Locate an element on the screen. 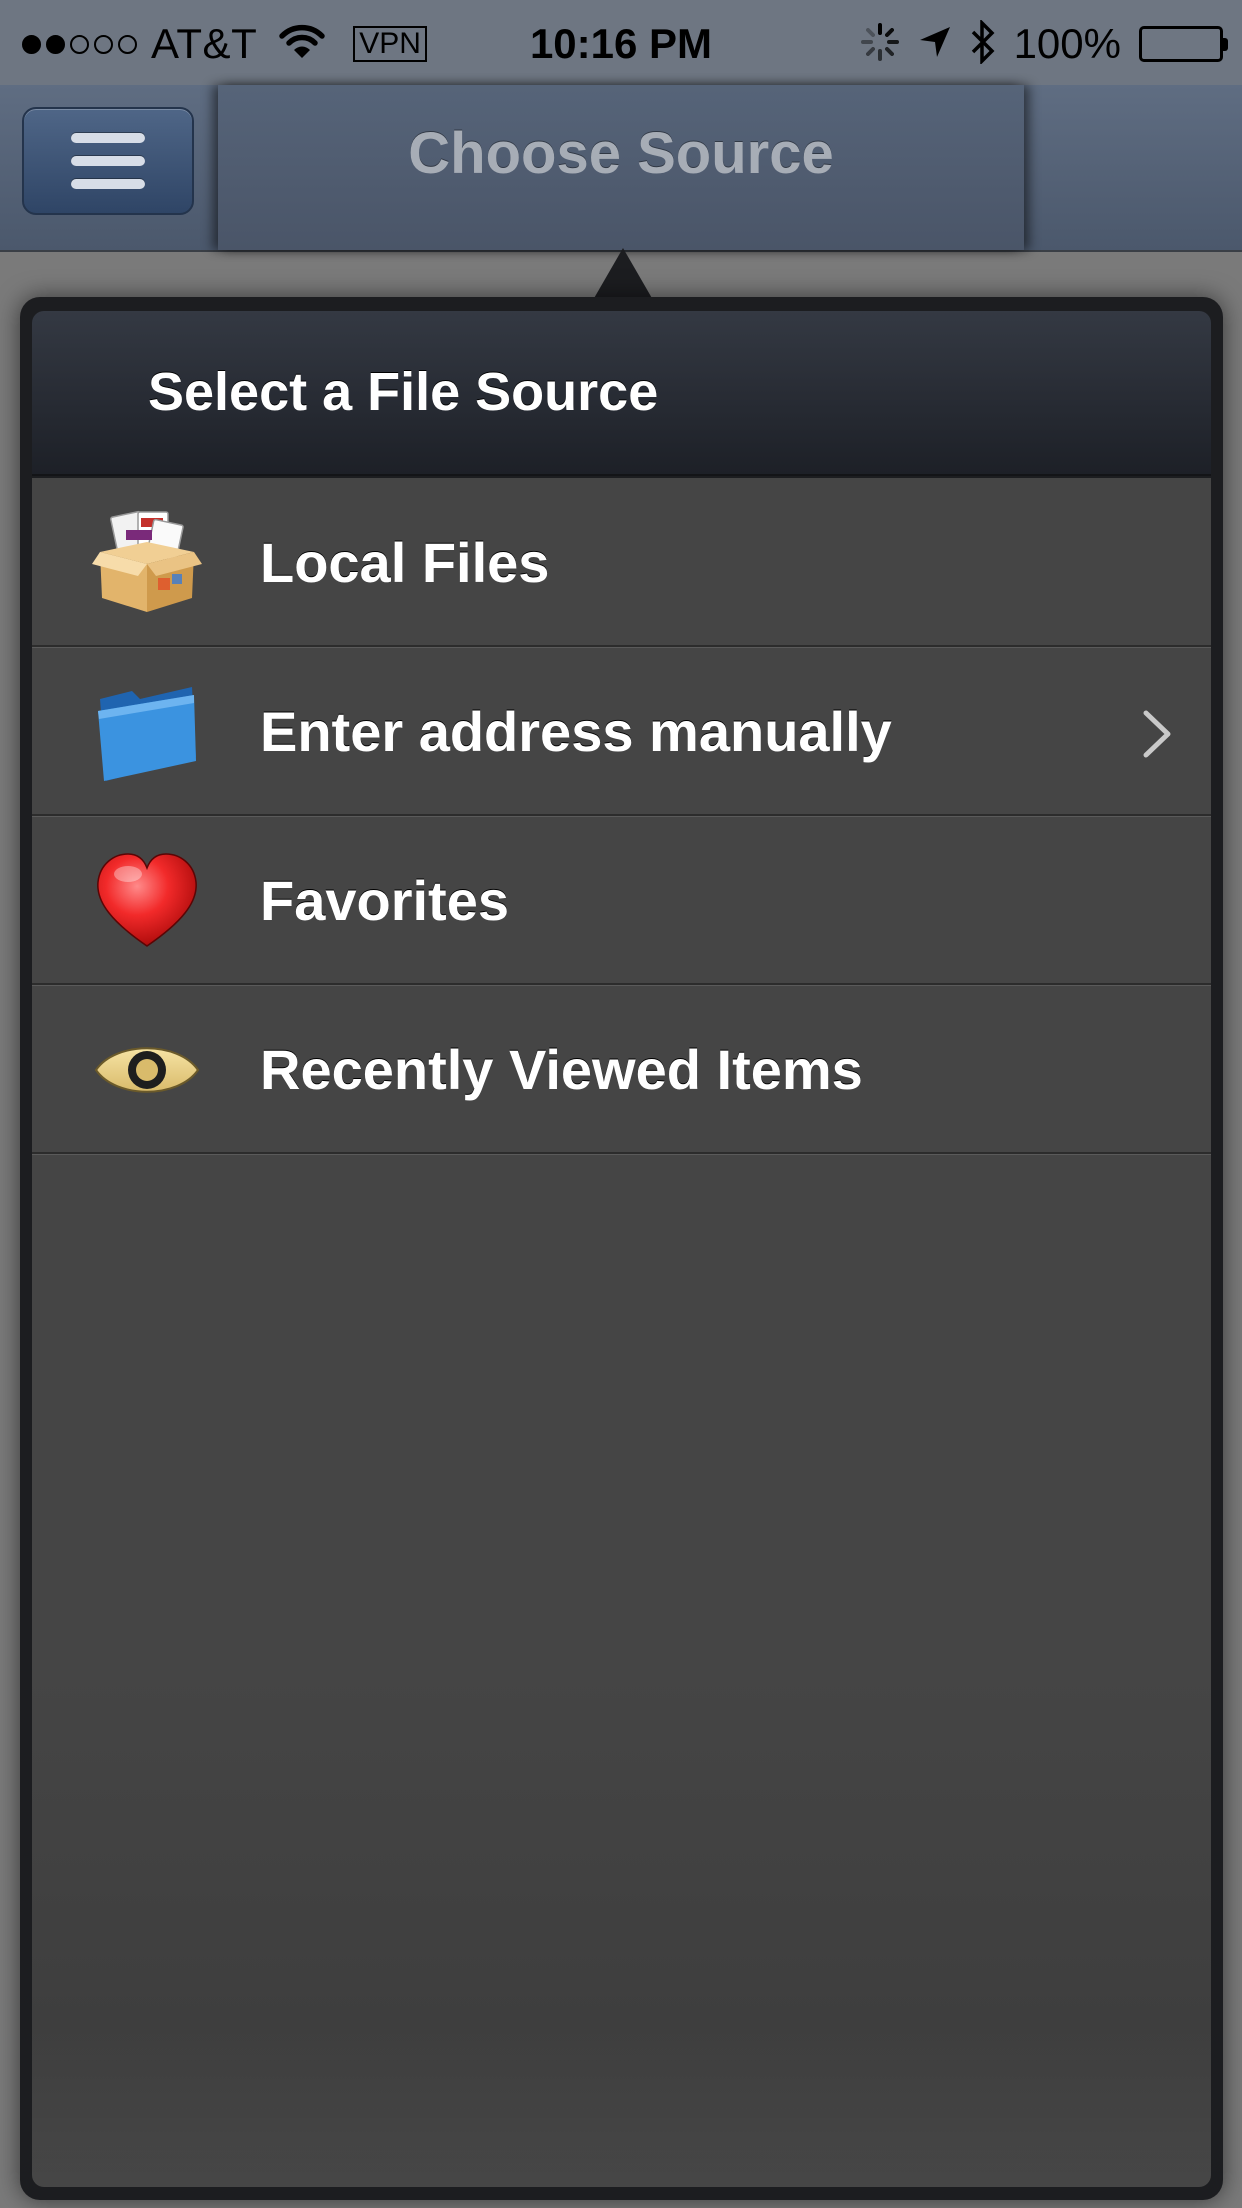 This screenshot has height=2208, width=1242. battery-nub is located at coordinates (1225, 44).